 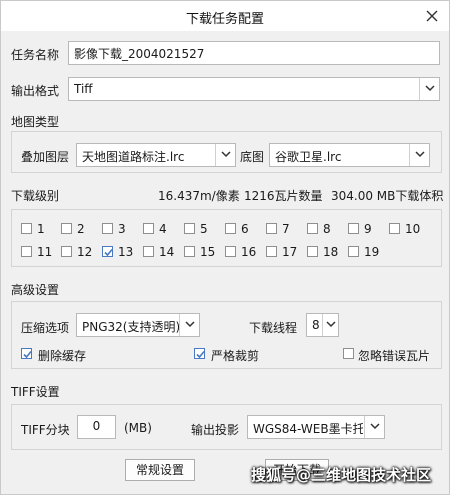 What do you see at coordinates (387, 196) in the screenshot?
I see `download-size-text: 304.00 MB下载体积` at bounding box center [387, 196].